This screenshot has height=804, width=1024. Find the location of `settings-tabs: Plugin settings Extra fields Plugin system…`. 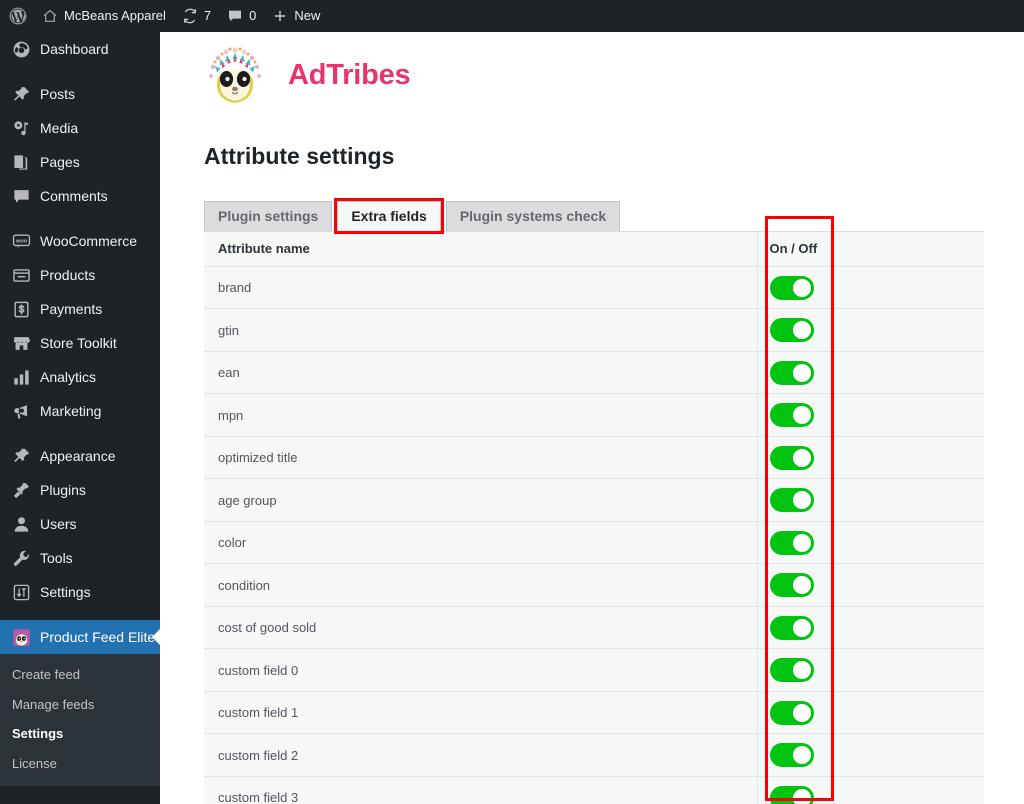

settings-tabs: Plugin settings Extra fields Plugin system… is located at coordinates (604, 215).